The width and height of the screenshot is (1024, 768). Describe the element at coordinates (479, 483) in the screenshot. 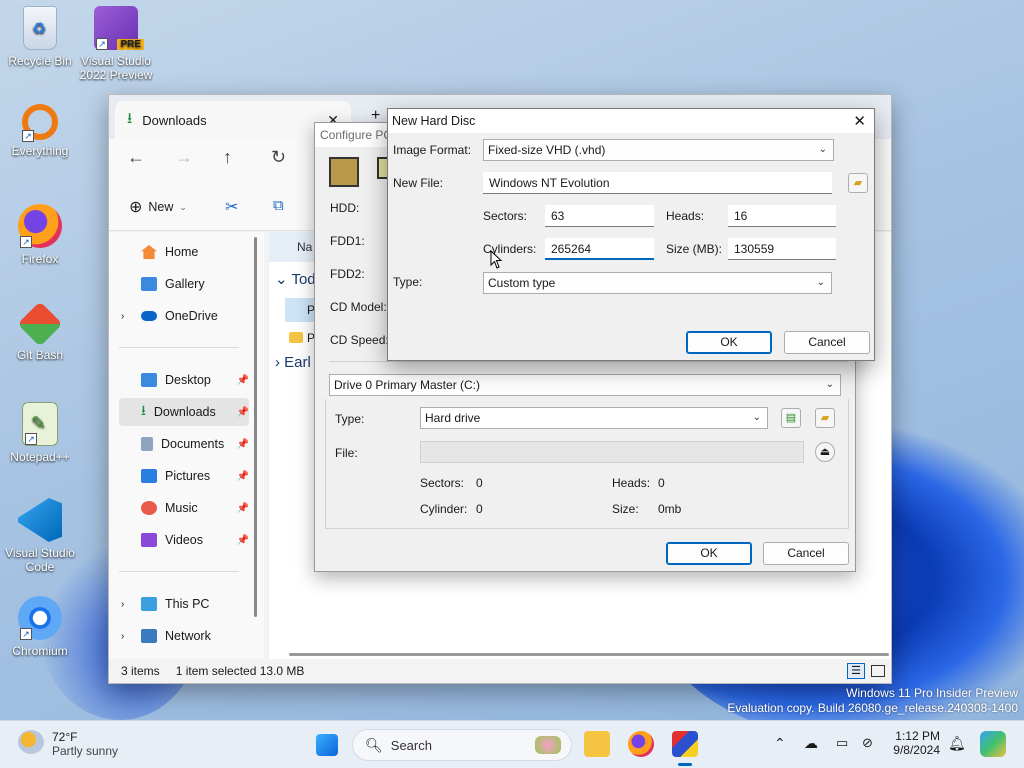

I see `sectors-value: 0` at that location.